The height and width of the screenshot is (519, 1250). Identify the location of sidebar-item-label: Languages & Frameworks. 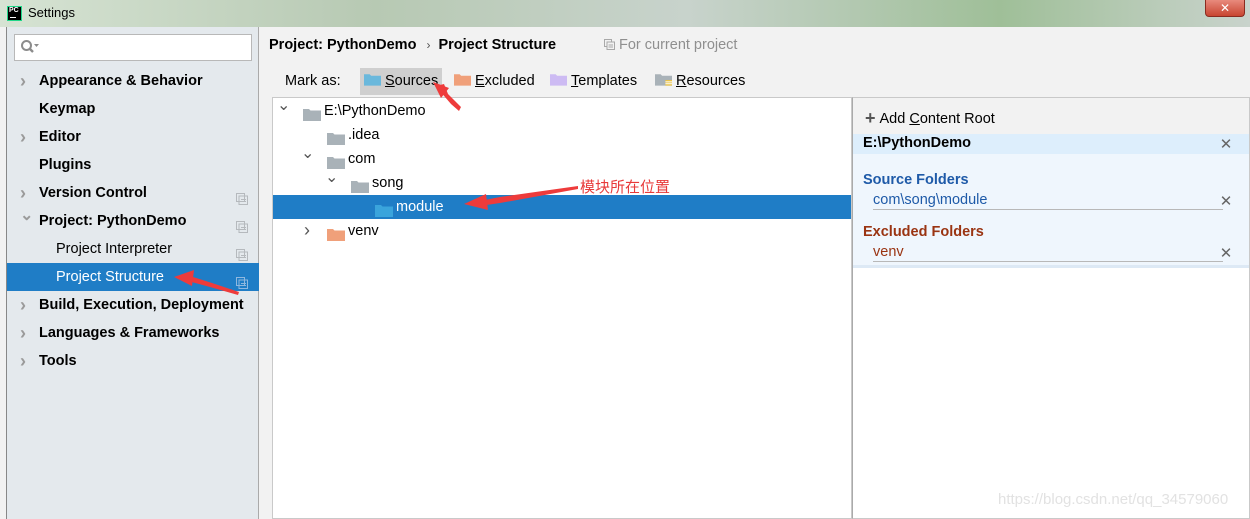
(129, 333).